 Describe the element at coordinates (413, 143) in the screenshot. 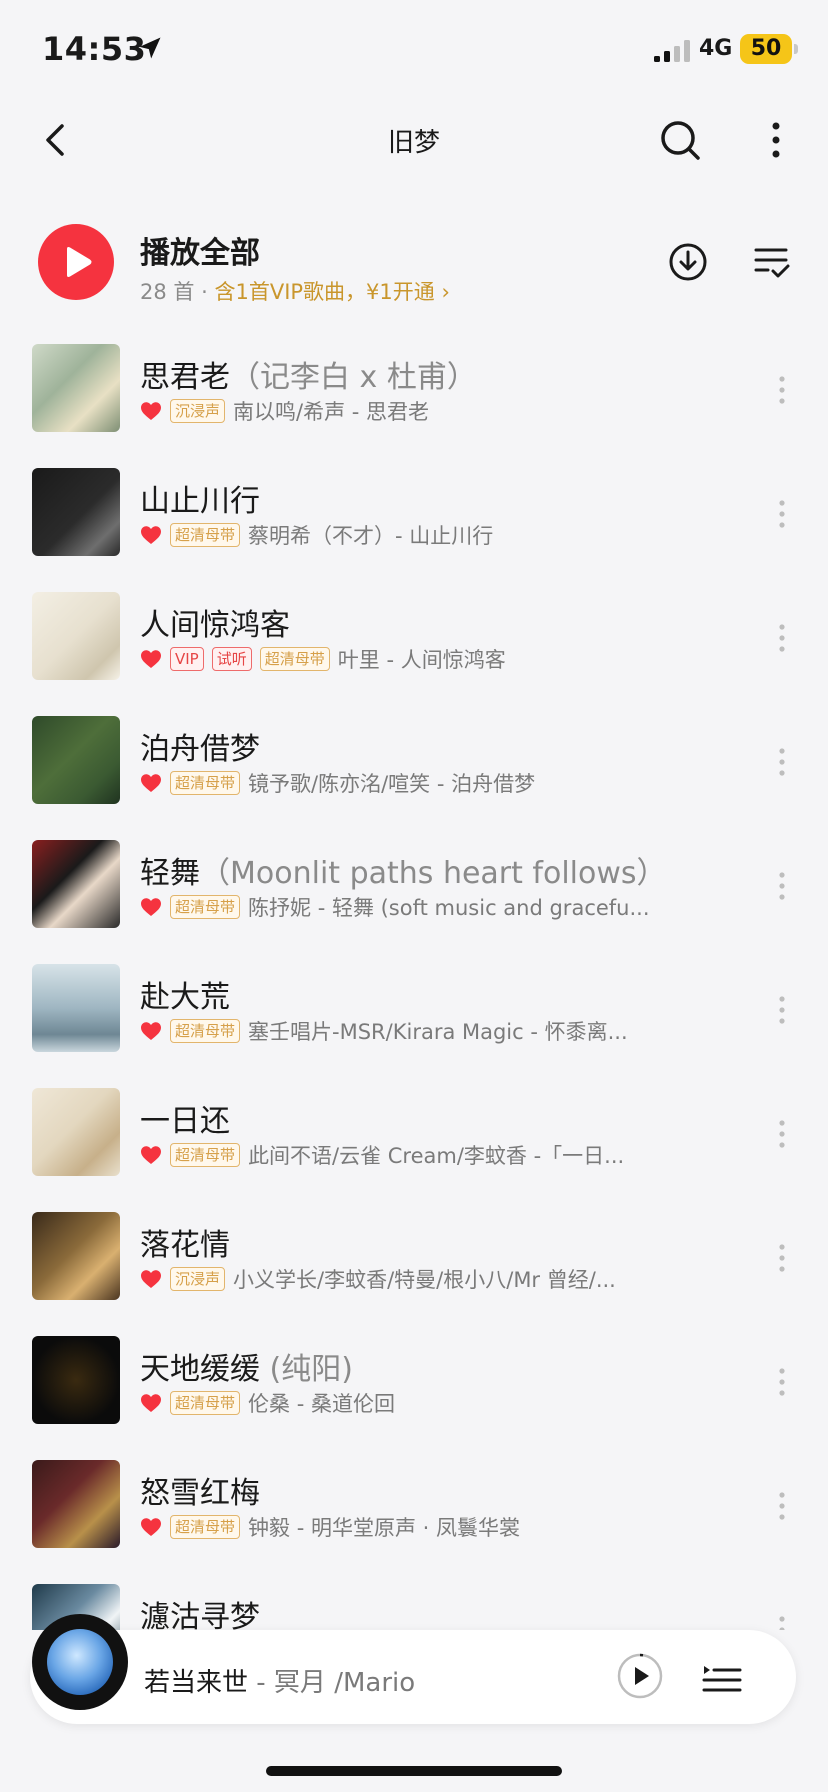

I see `page-title: 旧梦` at that location.